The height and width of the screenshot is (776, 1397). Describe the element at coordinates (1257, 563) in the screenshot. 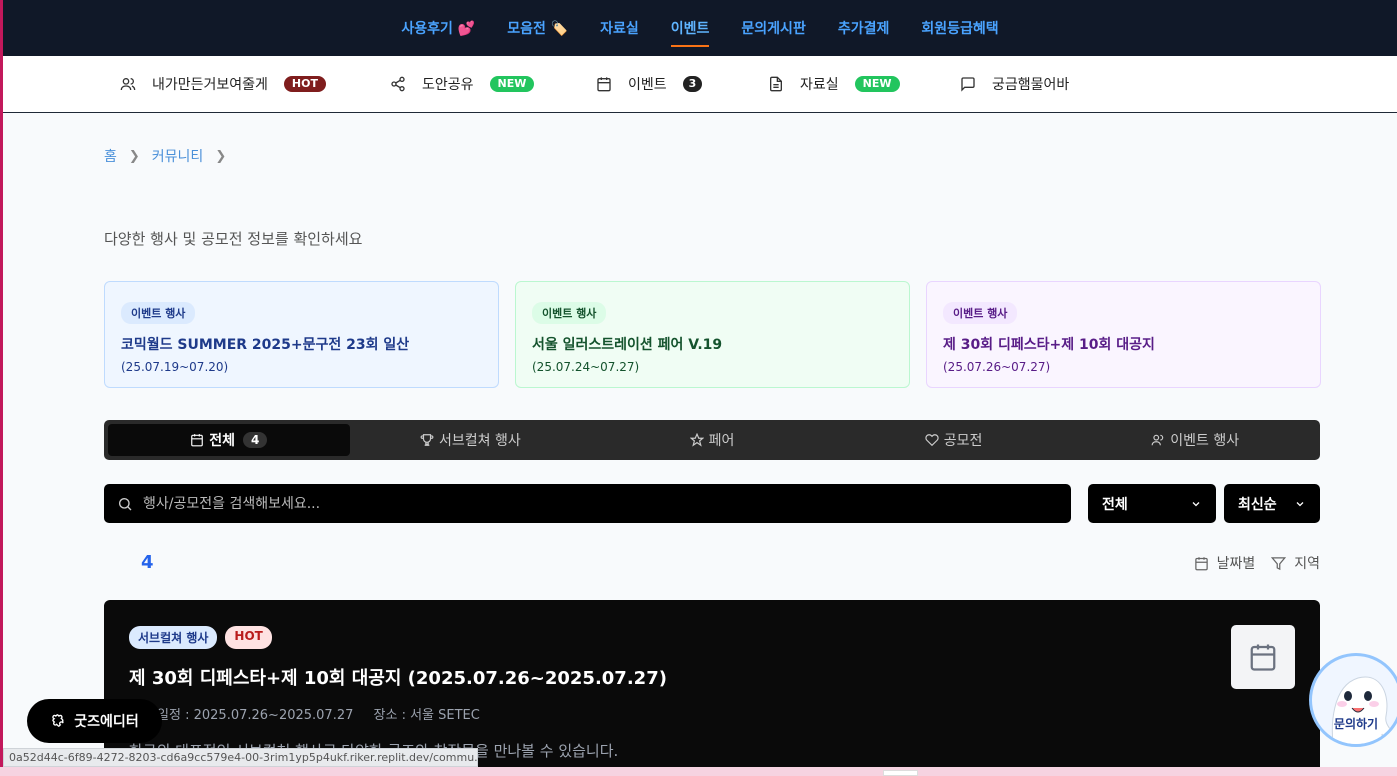

I see `view-filters: 날짜별 지역` at that location.